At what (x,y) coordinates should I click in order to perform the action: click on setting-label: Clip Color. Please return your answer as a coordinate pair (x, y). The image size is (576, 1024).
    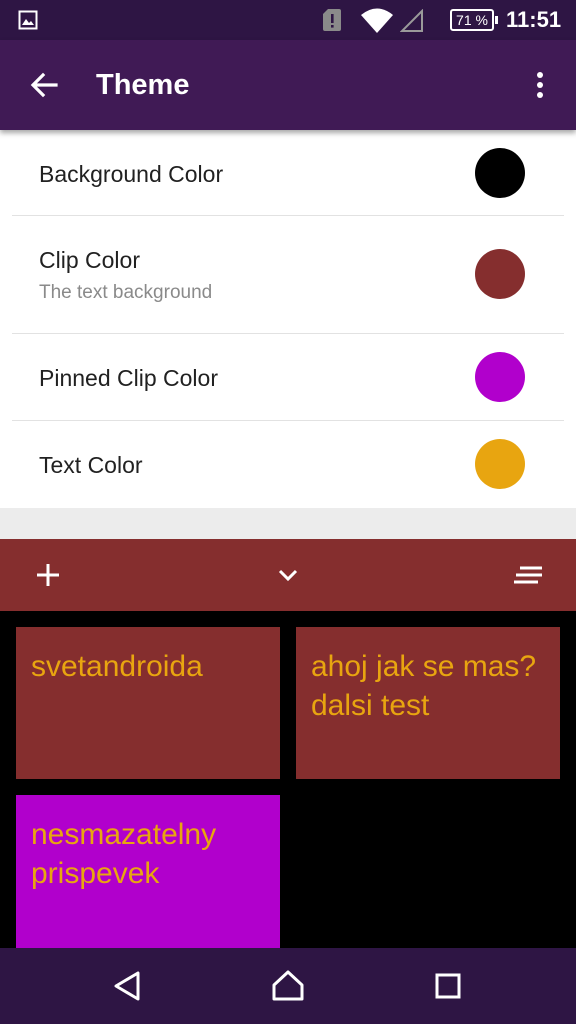
    Looking at the image, I should click on (89, 260).